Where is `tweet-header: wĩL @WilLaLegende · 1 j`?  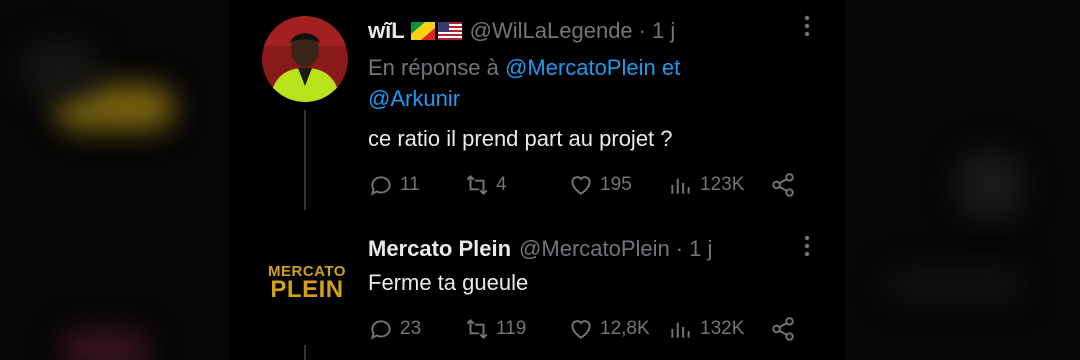 tweet-header: wĩL @WilLaLegende · 1 j is located at coordinates (521, 31).